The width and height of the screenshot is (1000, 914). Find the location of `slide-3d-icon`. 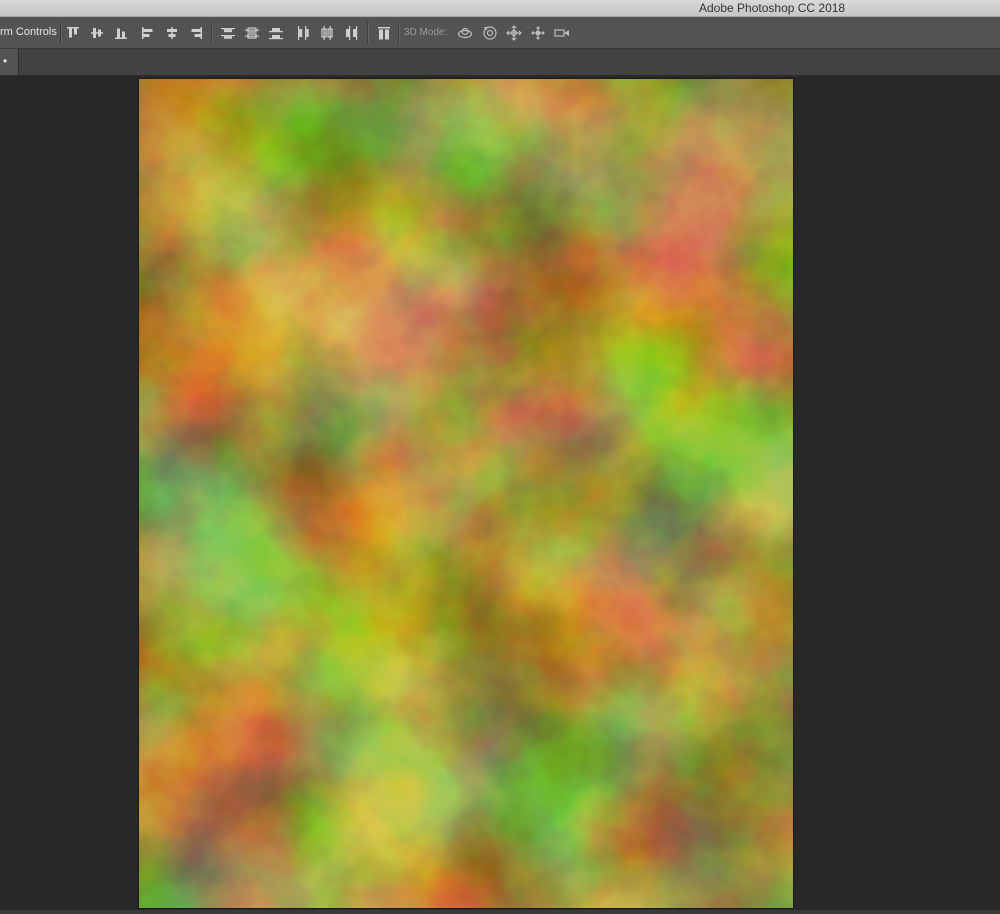

slide-3d-icon is located at coordinates (538, 33).